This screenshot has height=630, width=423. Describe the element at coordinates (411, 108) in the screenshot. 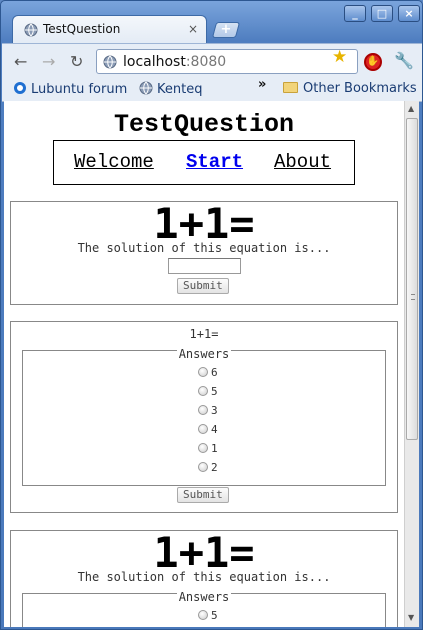

I see `scroll-up-arrow-icon: ▲` at that location.